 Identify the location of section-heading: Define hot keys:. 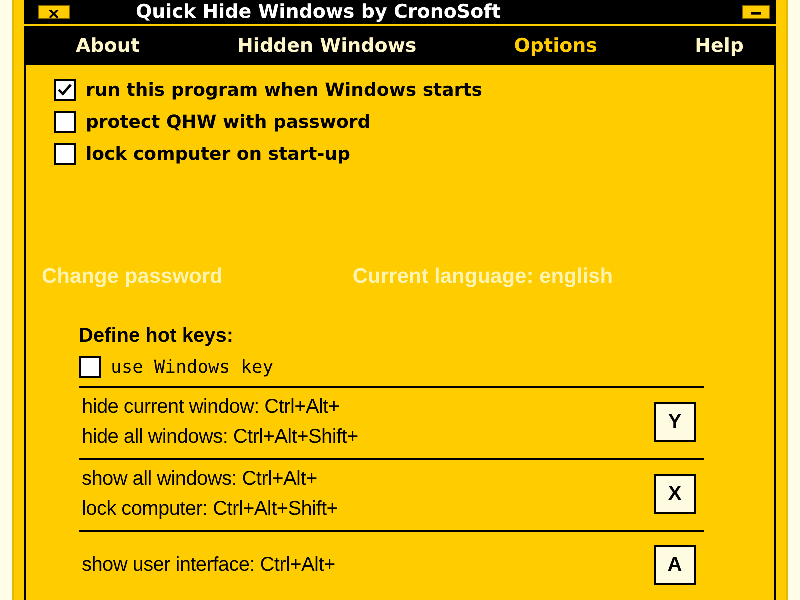
(156, 336).